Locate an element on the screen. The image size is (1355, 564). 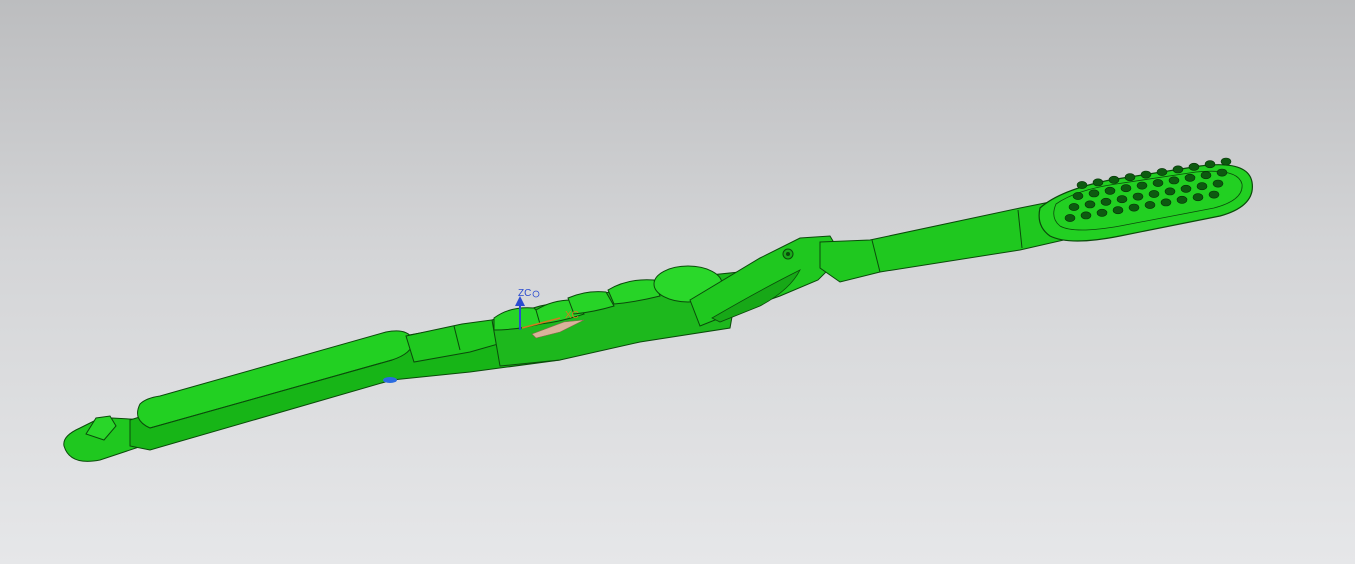
zc-label: ZC is located at coordinates (524, 293).